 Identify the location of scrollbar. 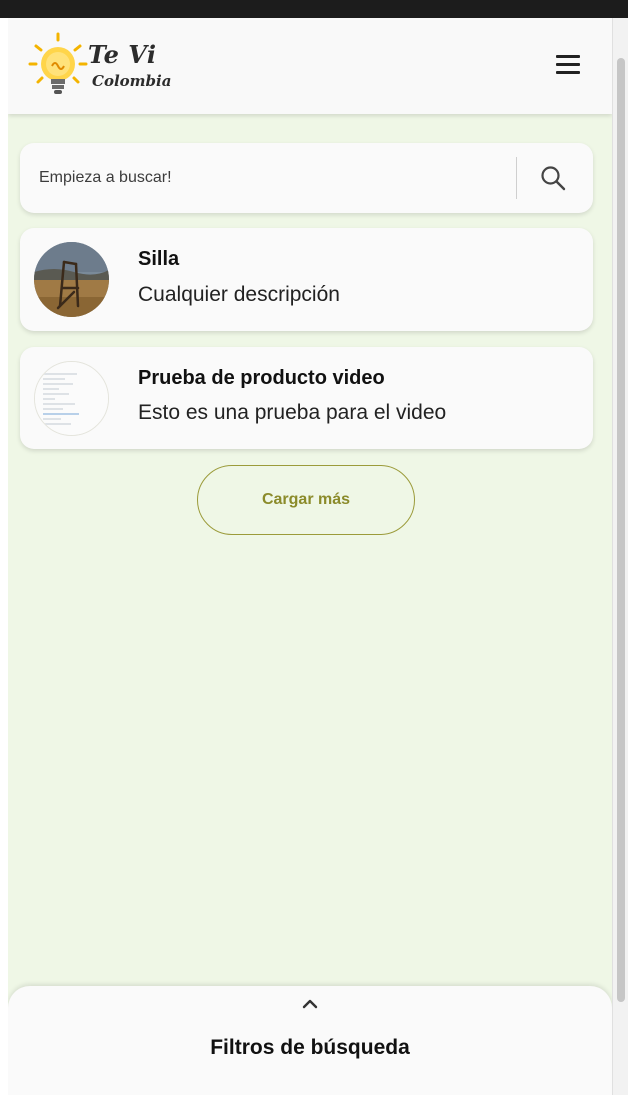
(620, 556).